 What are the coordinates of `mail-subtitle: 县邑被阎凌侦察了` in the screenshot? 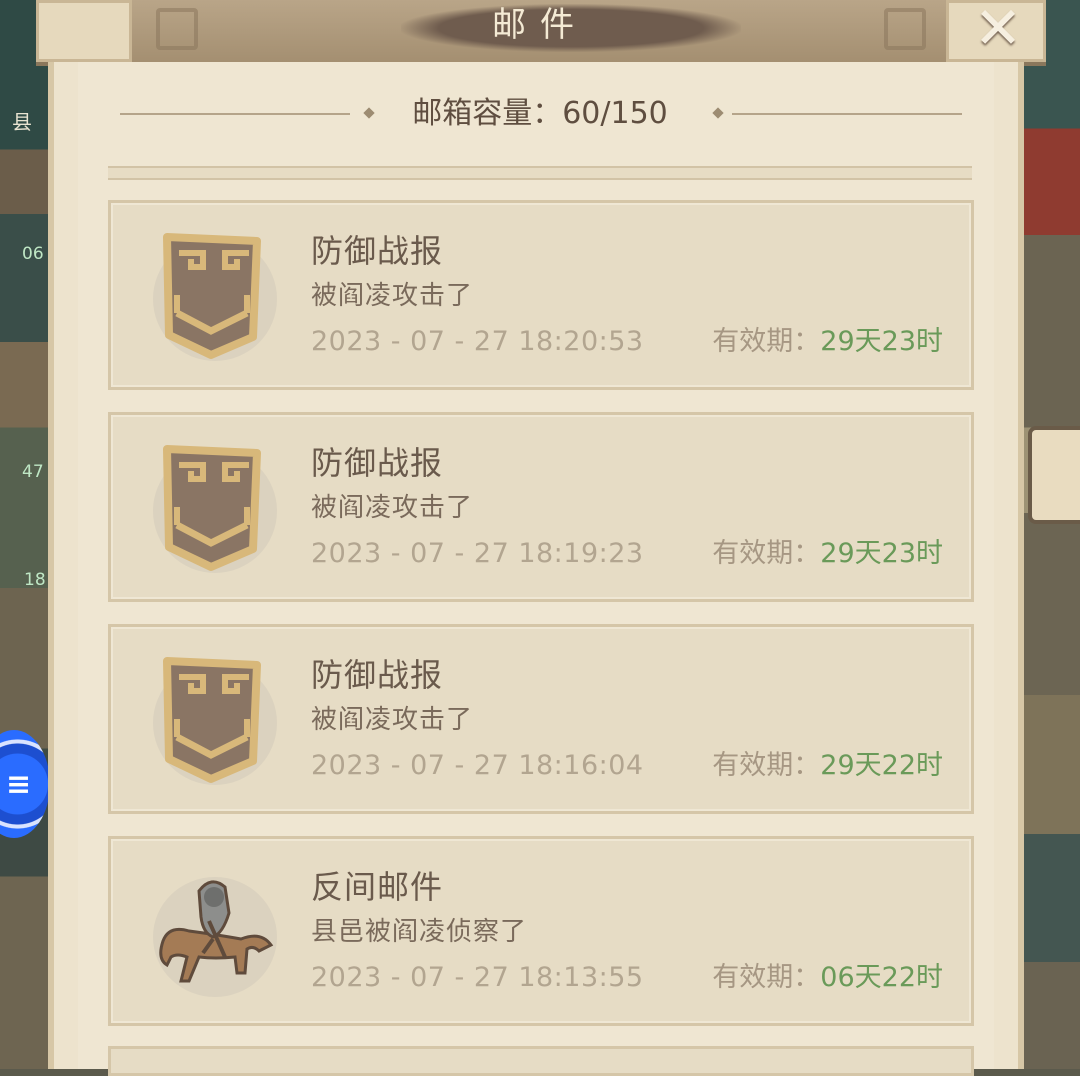 It's located at (419, 932).